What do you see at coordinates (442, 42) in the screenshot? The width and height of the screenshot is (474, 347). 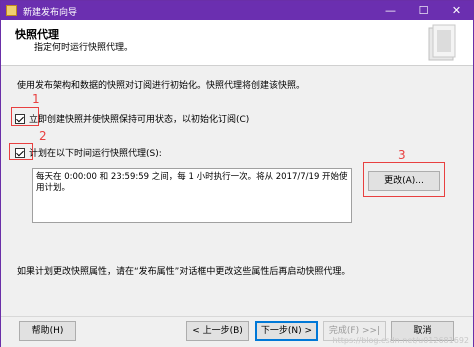 I see `wizard-graphic-icon` at bounding box center [442, 42].